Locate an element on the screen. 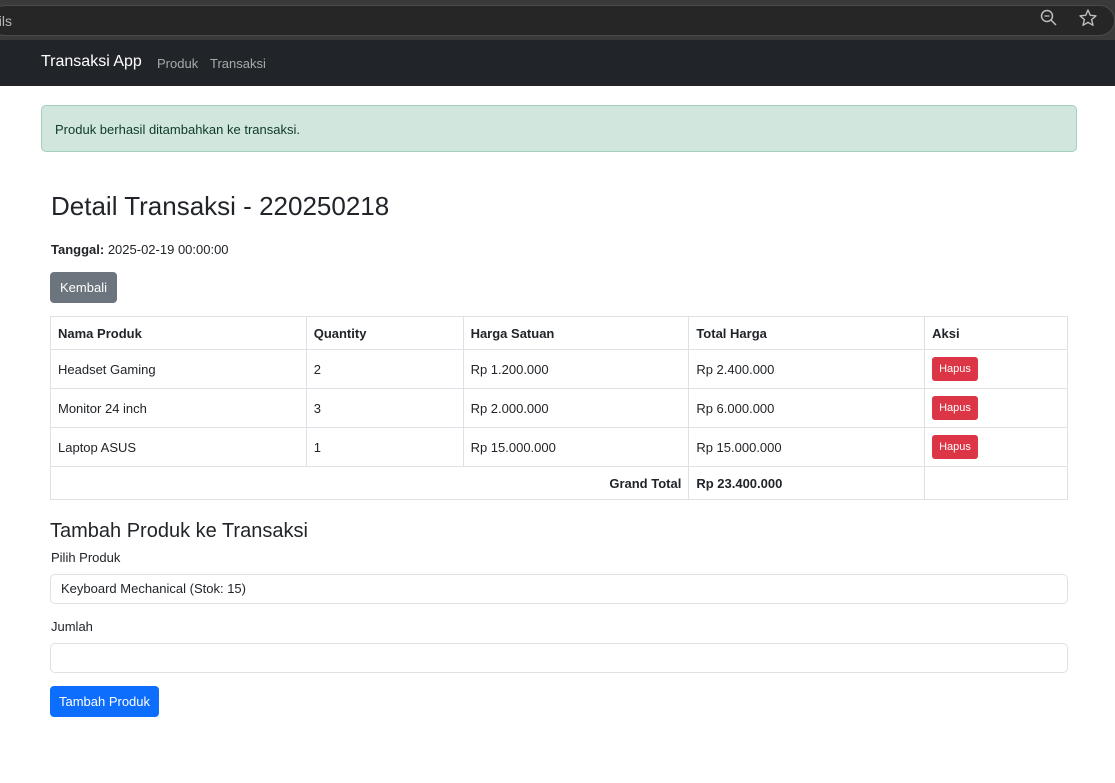 This screenshot has width=1115, height=783. address-bar: ails is located at coordinates (557, 20).